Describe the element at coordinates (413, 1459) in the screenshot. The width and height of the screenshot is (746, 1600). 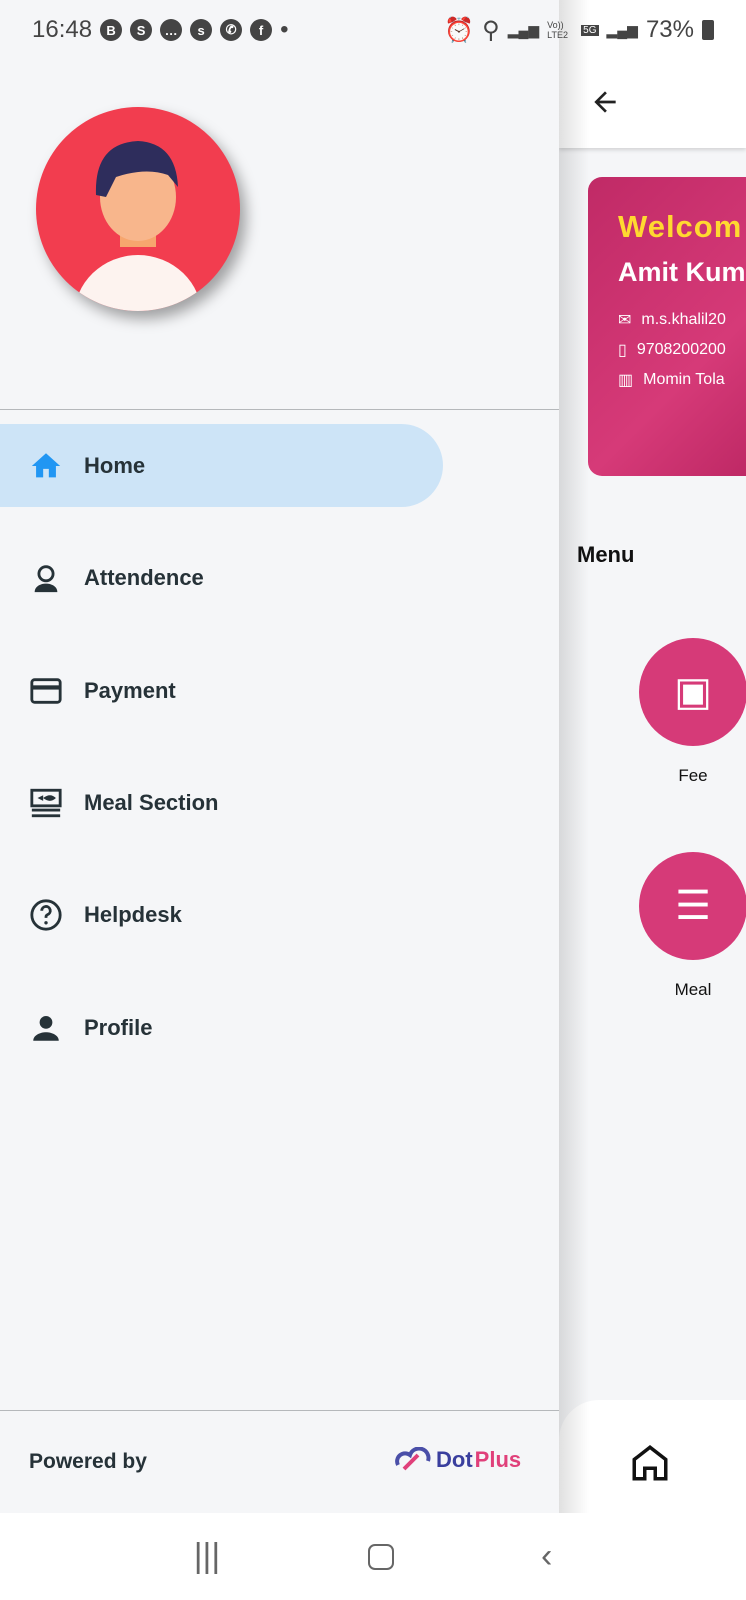
I see `dotplus-cloud-icon` at that location.